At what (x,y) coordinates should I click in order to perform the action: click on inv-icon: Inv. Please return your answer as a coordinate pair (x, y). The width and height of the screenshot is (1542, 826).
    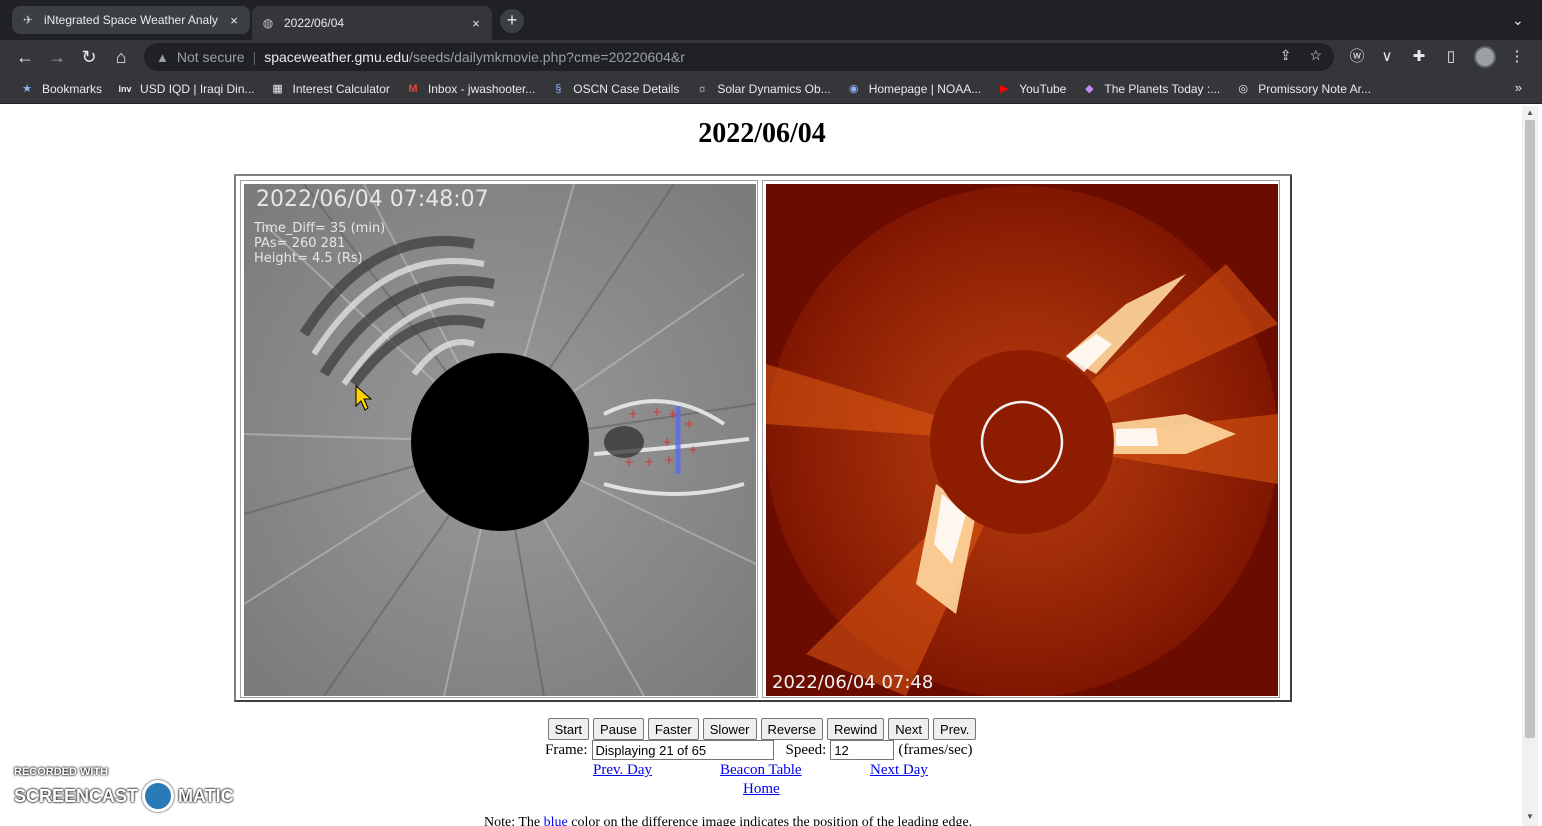
    Looking at the image, I should click on (125, 88).